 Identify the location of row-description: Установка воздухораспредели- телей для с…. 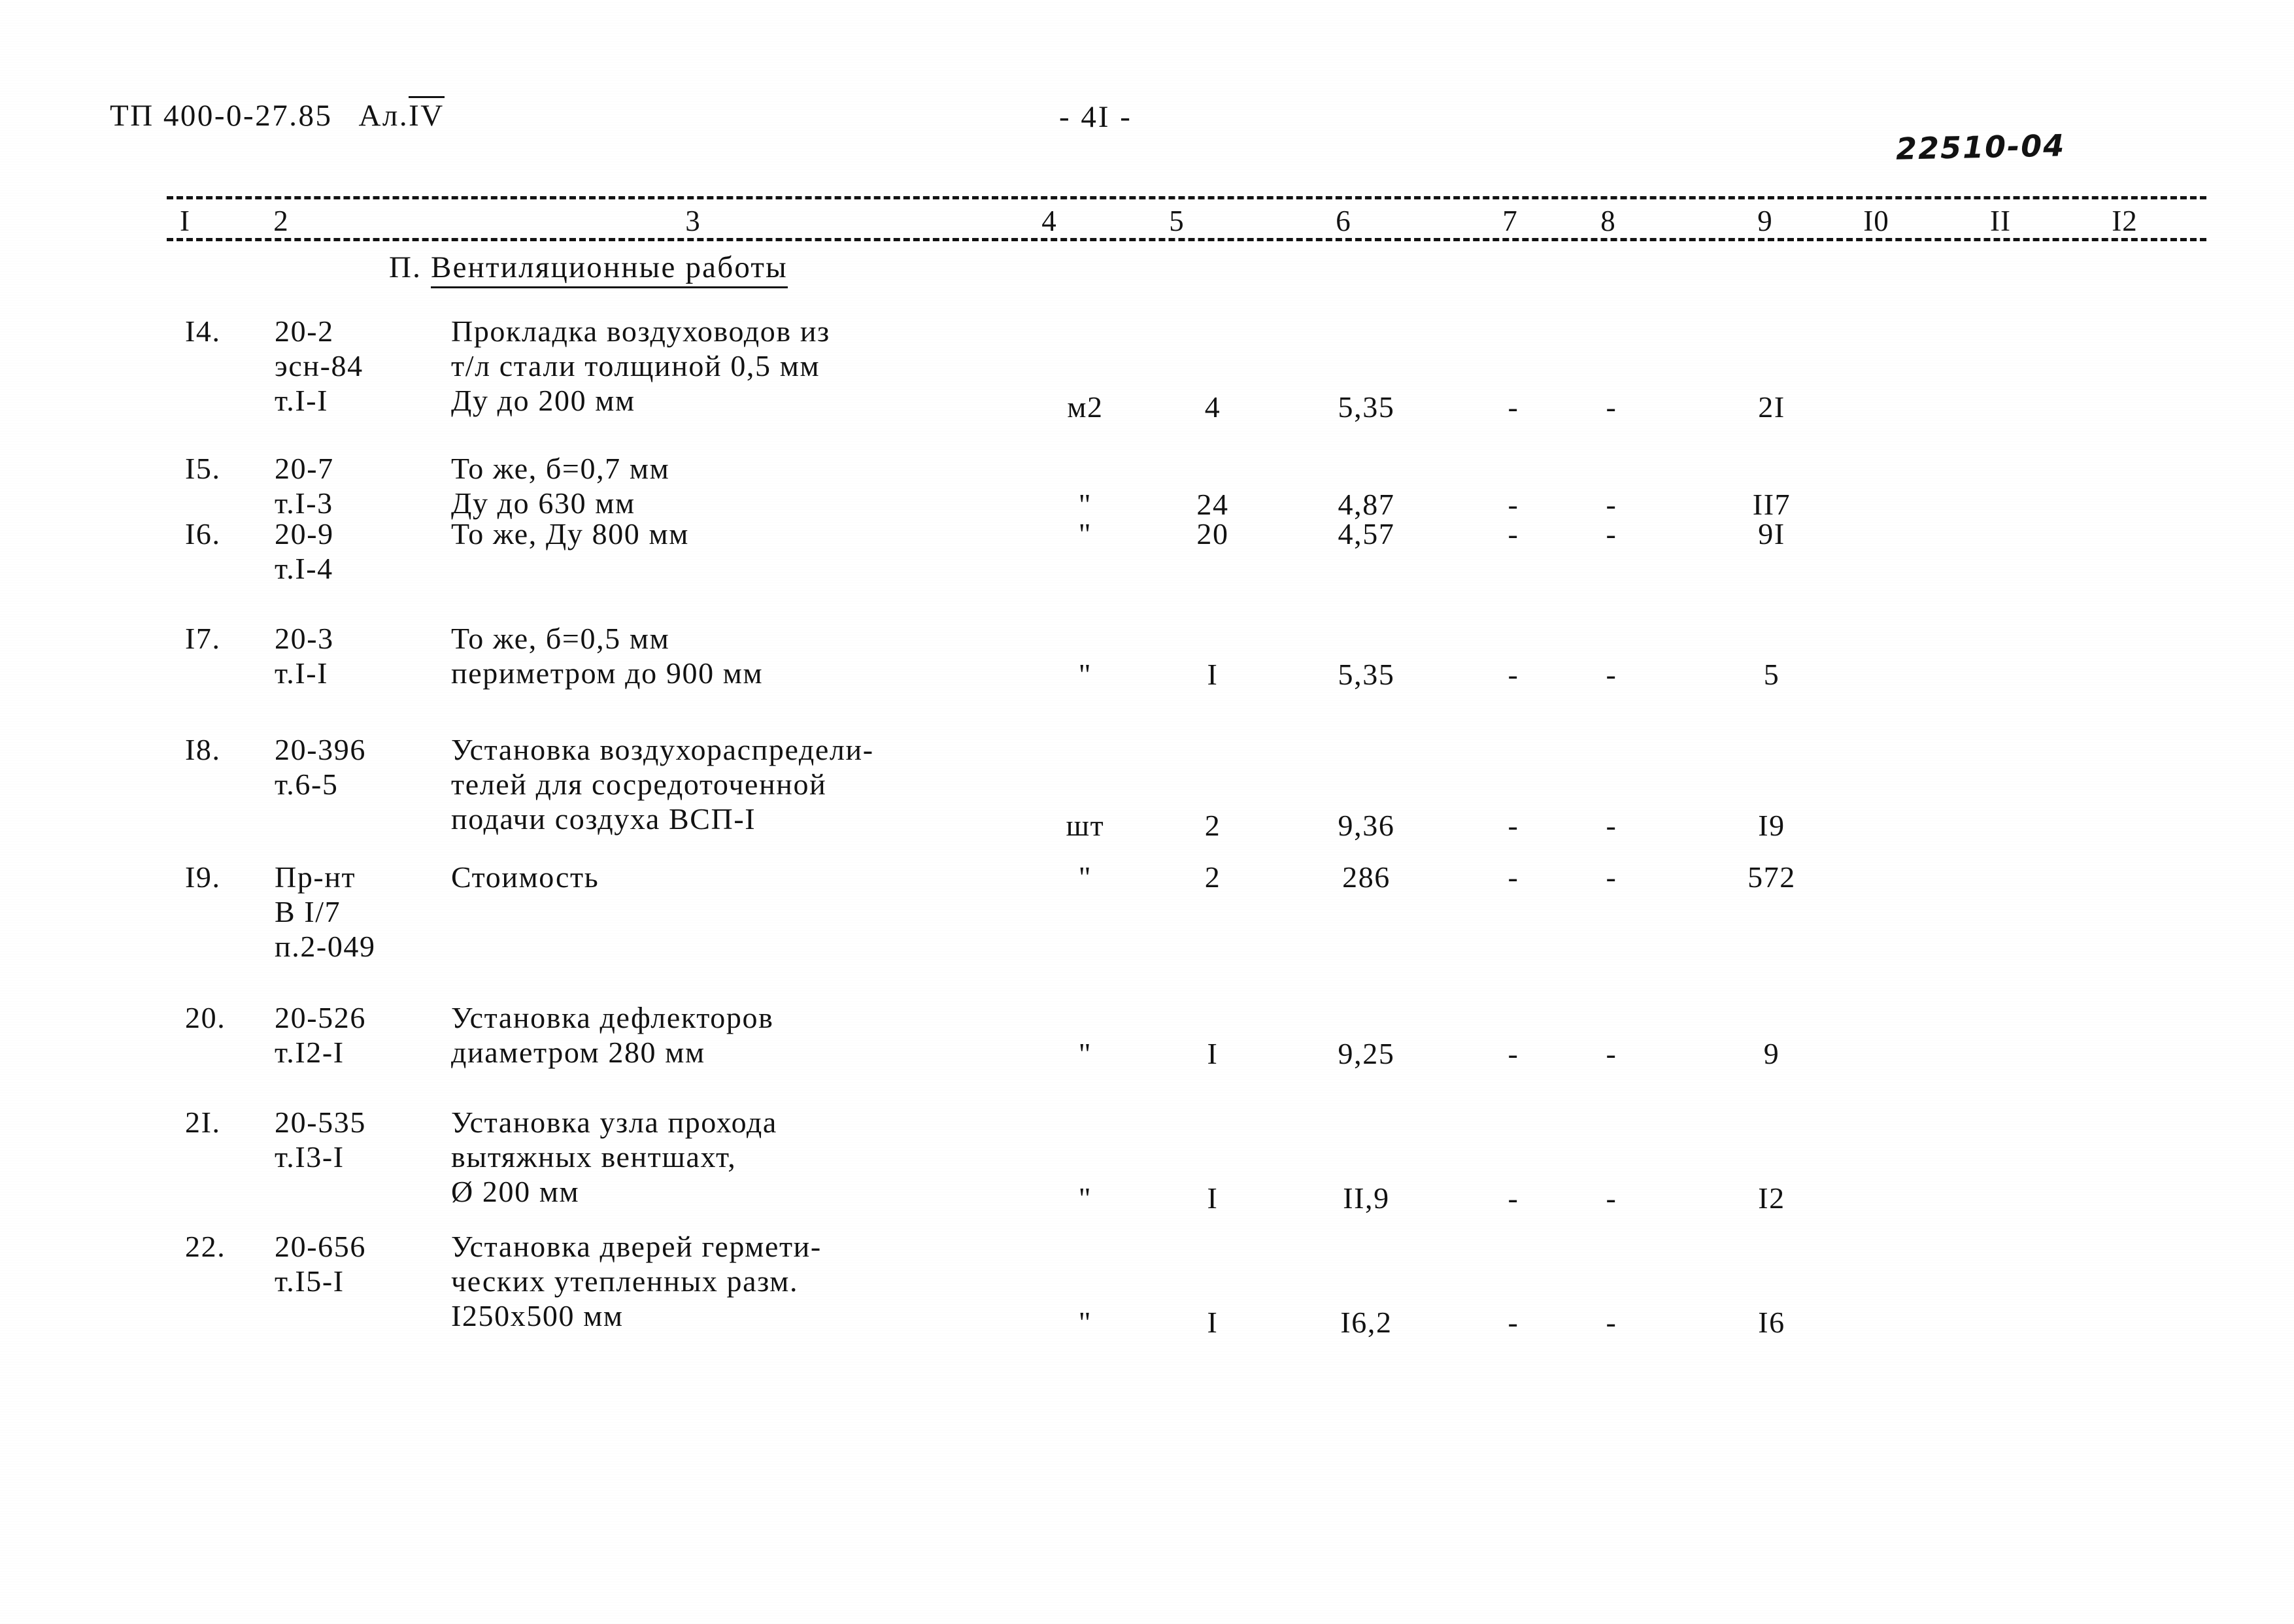
(663, 785).